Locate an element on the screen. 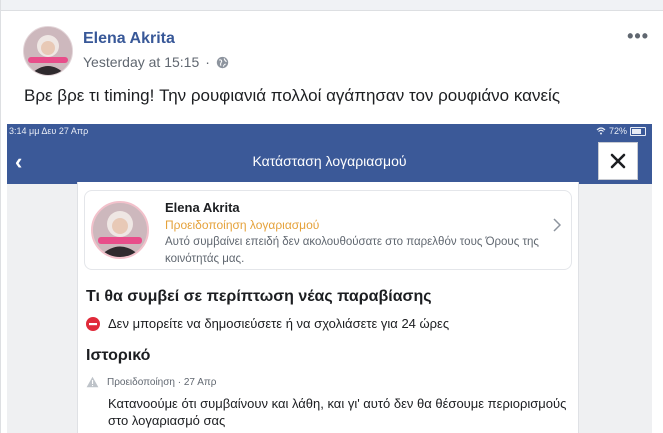 The image size is (663, 433). feed-divider is located at coordinates (332, 5).